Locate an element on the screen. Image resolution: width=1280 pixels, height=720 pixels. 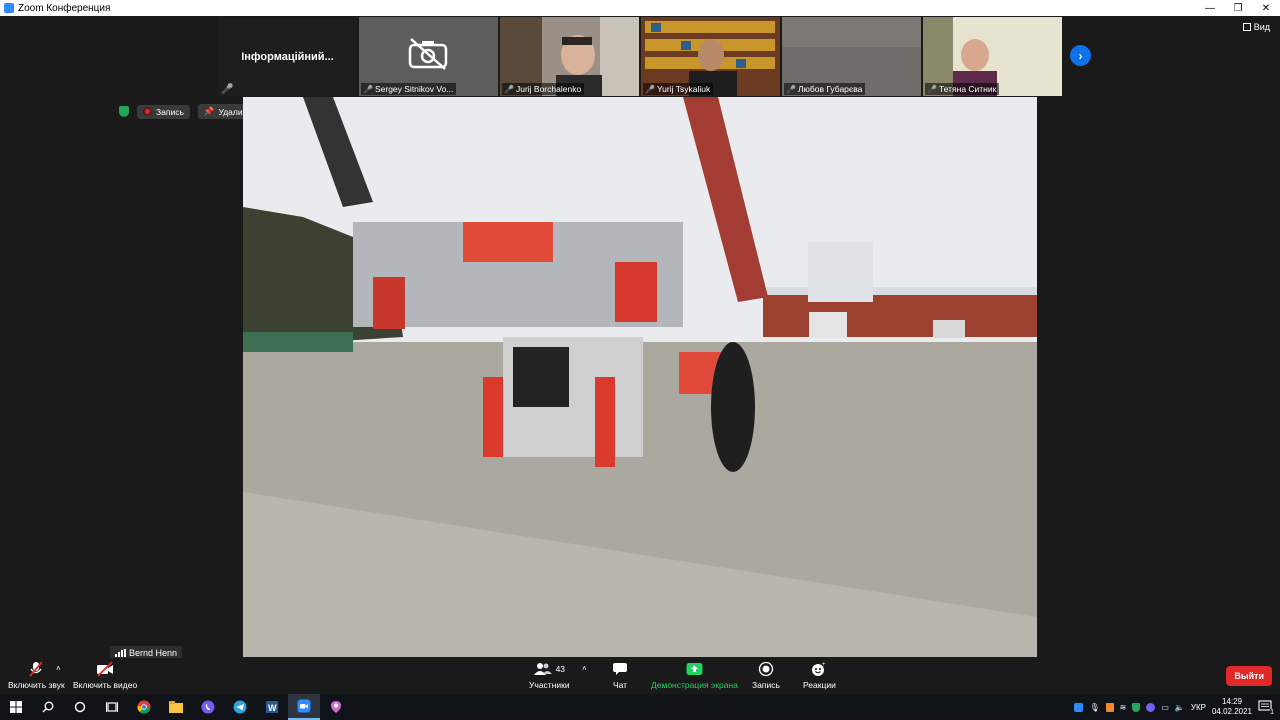
volume-tray-icon: 🔈 is located at coordinates (1180, 707).